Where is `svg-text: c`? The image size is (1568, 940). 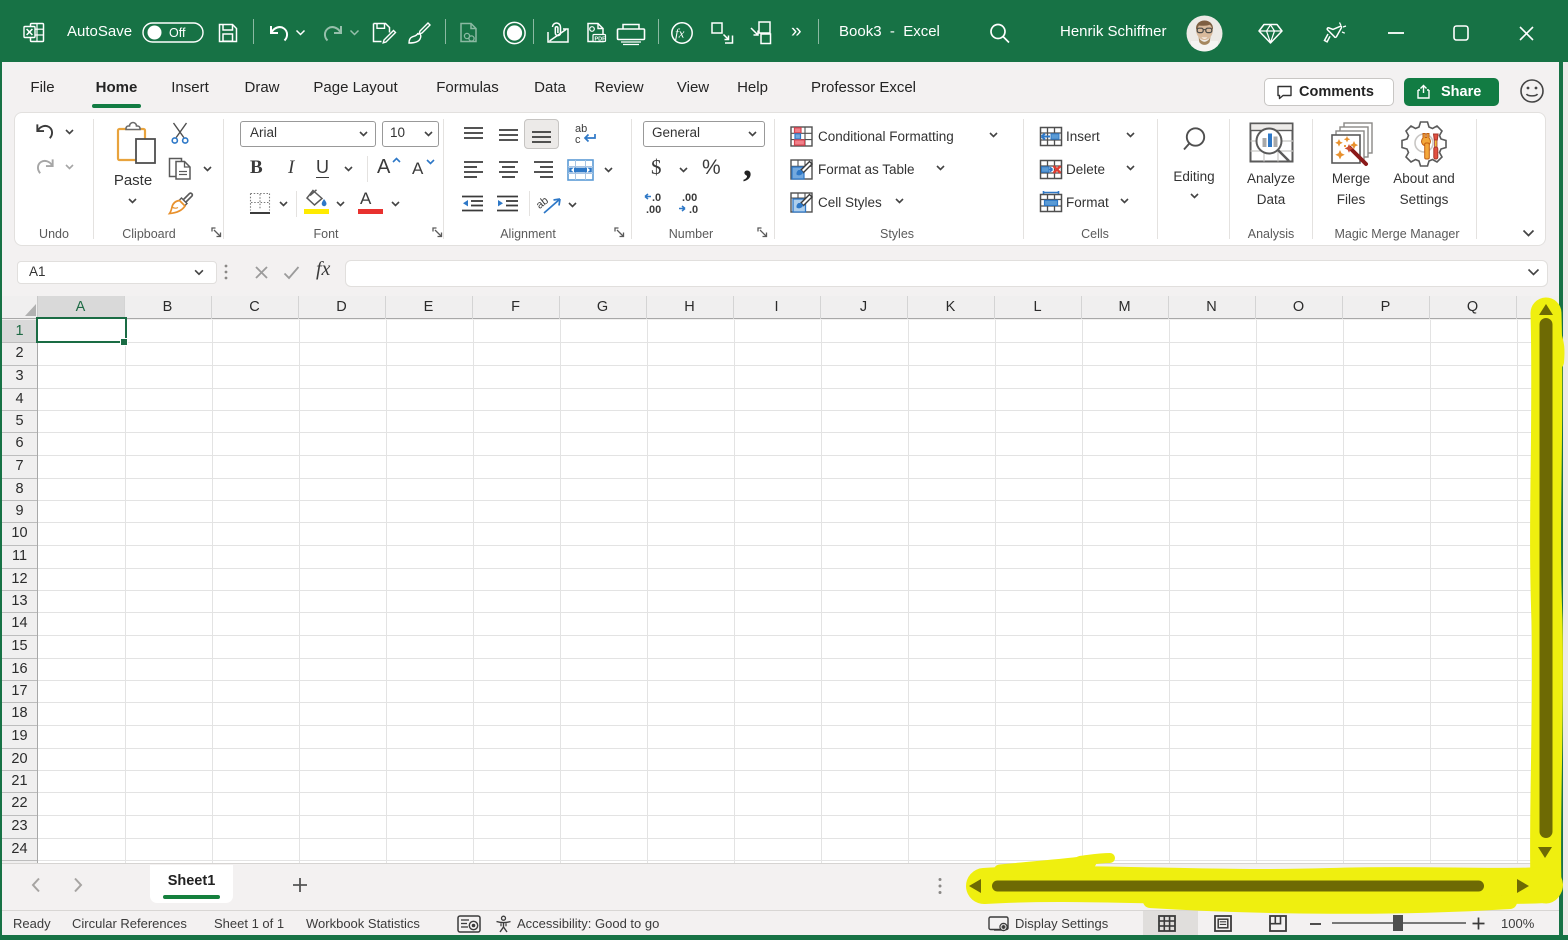 svg-text: c is located at coordinates (578, 140).